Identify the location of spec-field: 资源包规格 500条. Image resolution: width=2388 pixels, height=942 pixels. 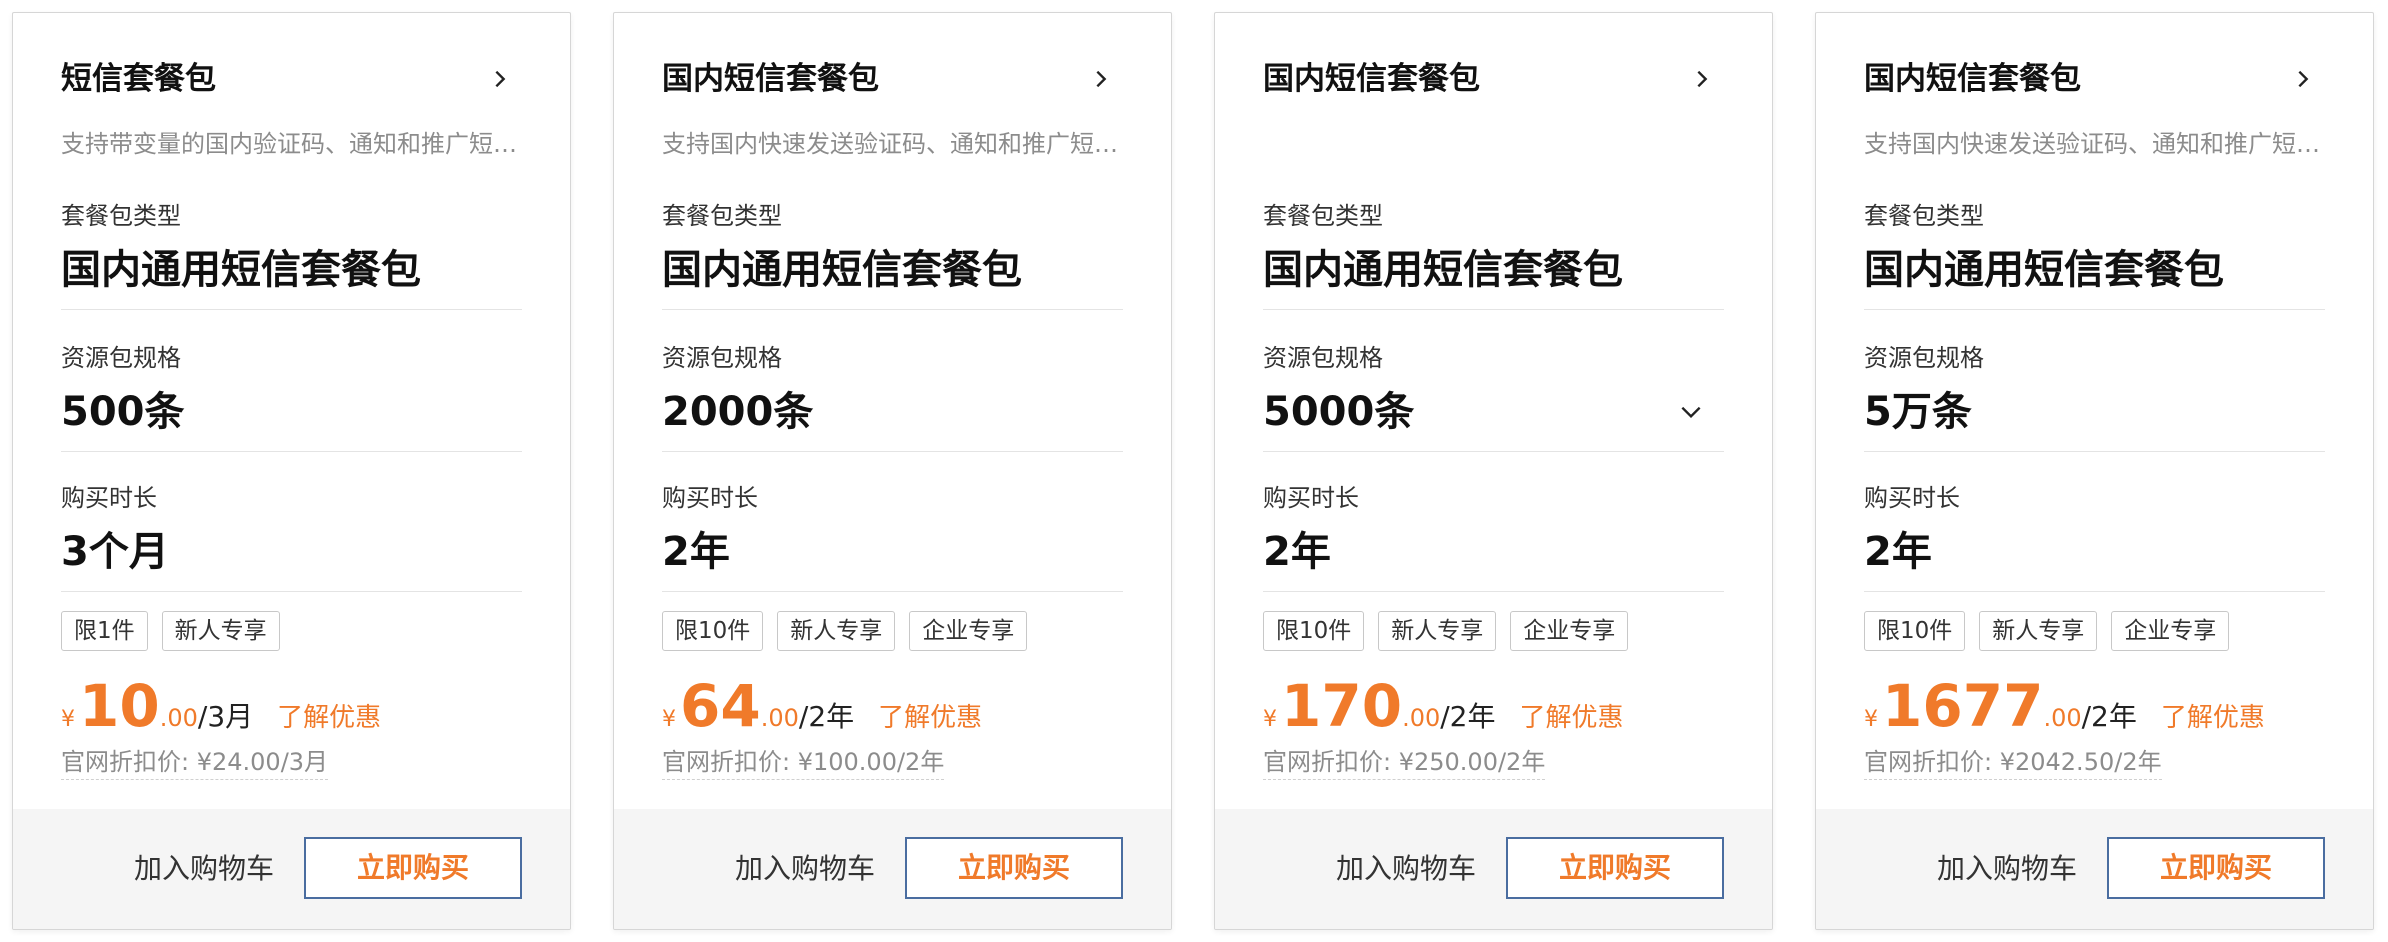
(291, 391).